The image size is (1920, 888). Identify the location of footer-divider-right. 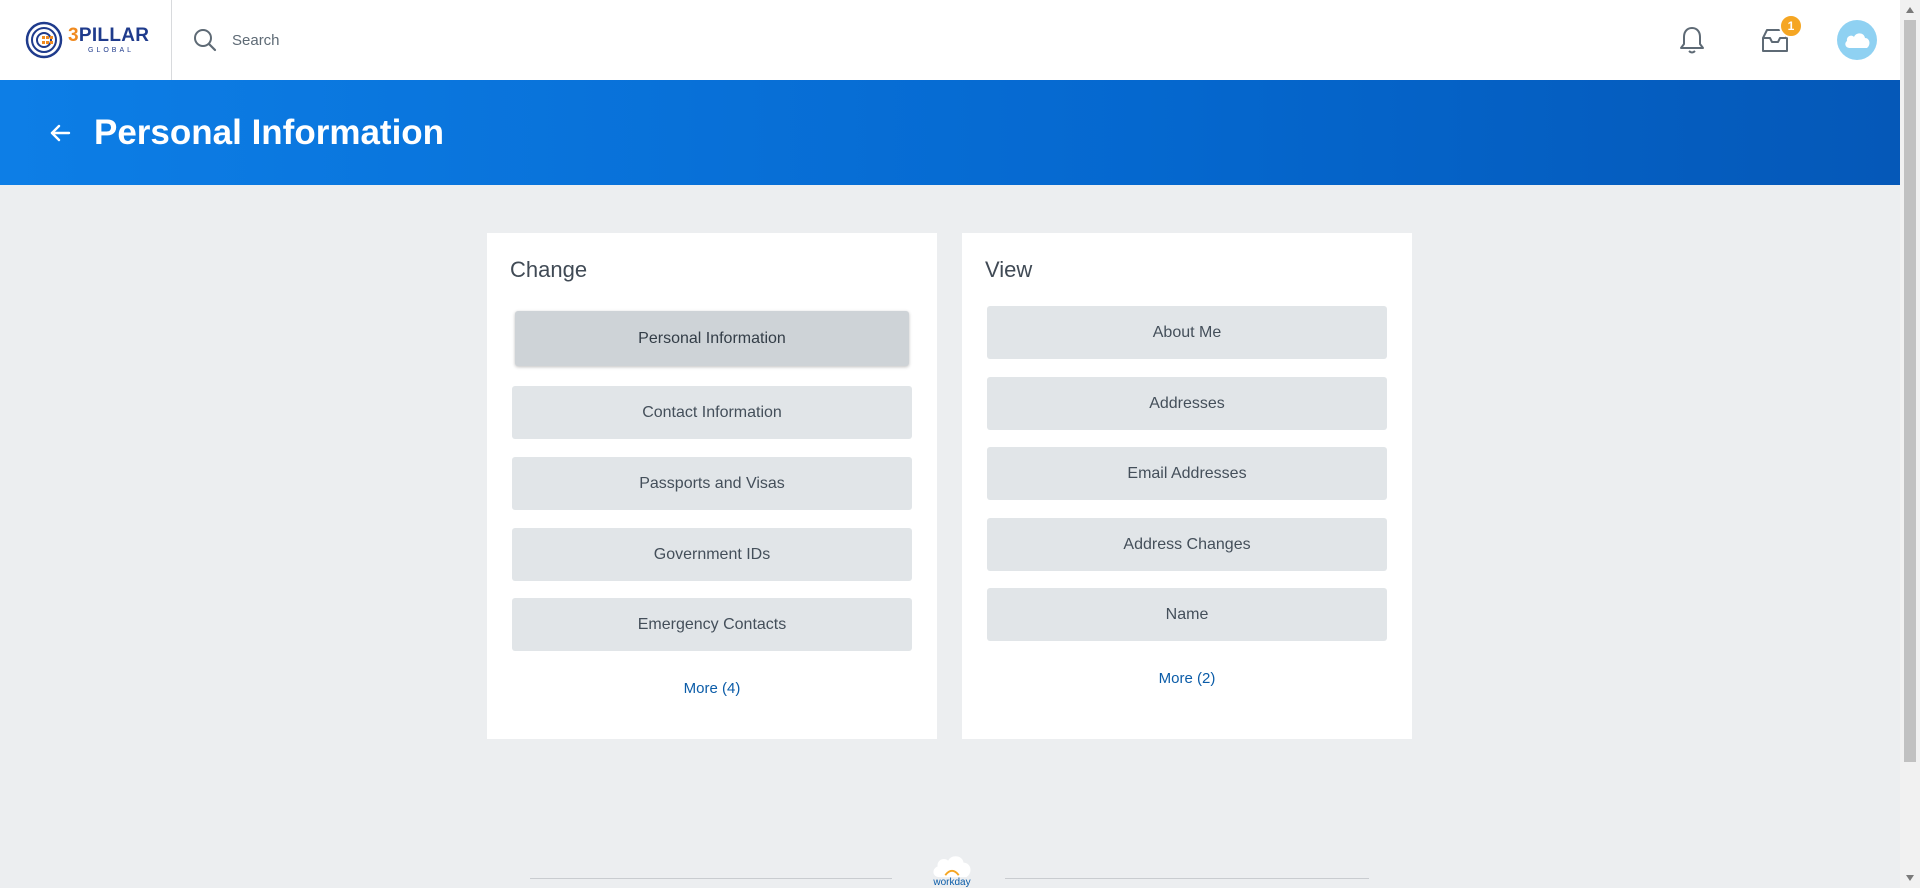
(1187, 878).